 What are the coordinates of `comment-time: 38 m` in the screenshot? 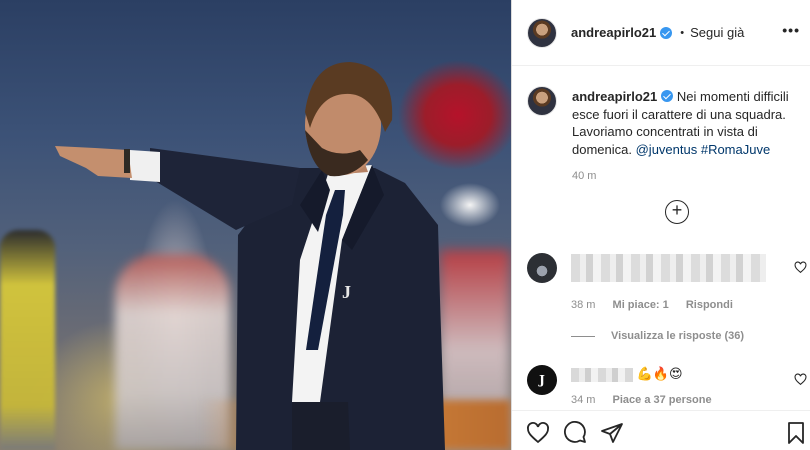 It's located at (583, 305).